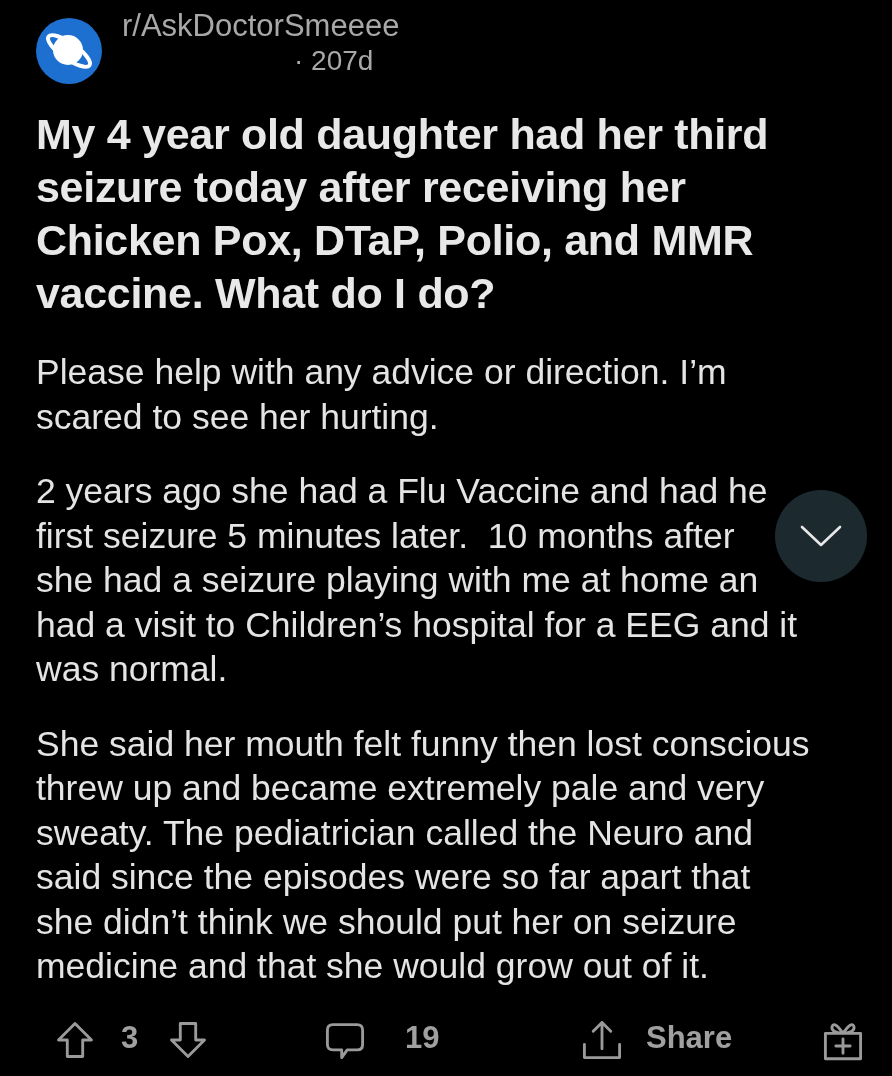  I want to click on body-text-line: threw up and became extremely pale and very, so click(400, 788).